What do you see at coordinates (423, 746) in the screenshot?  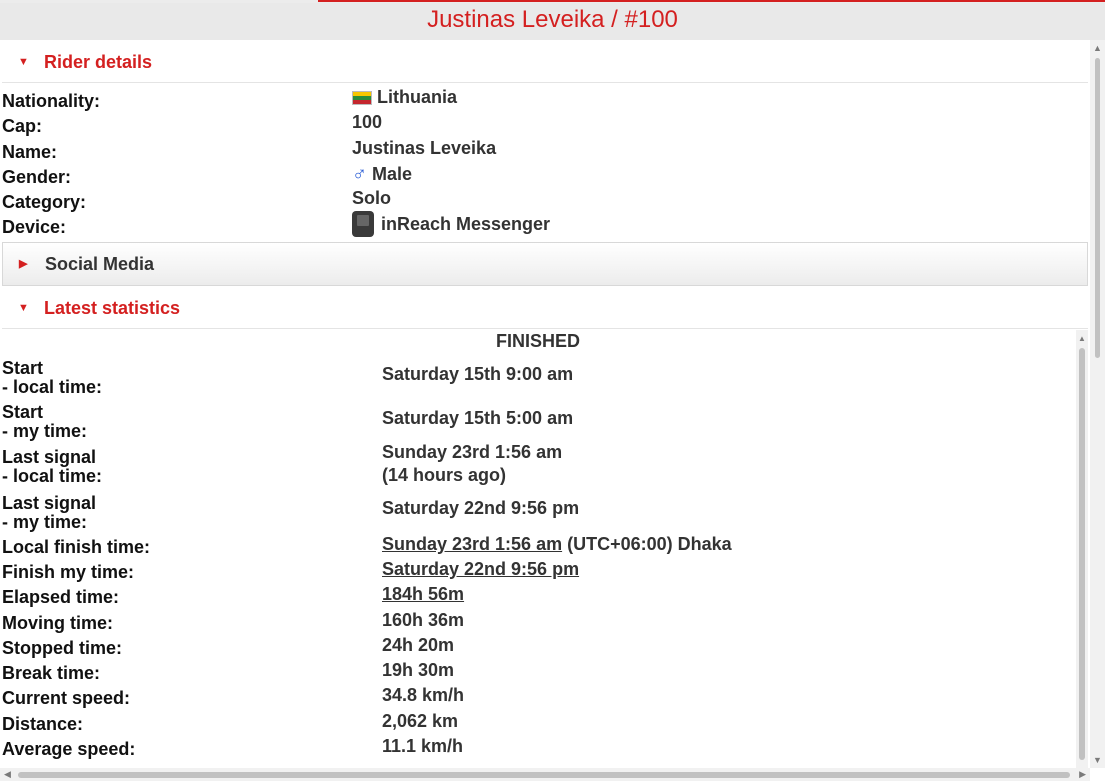 I see `stat-value: 11.1 km/h` at bounding box center [423, 746].